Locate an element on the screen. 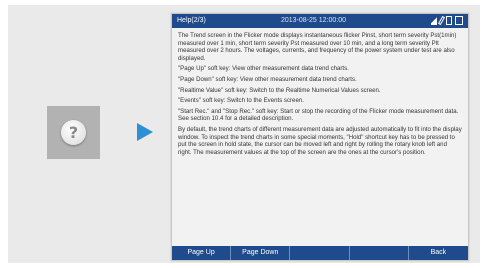  question-mark-icon: ? is located at coordinates (73, 132).